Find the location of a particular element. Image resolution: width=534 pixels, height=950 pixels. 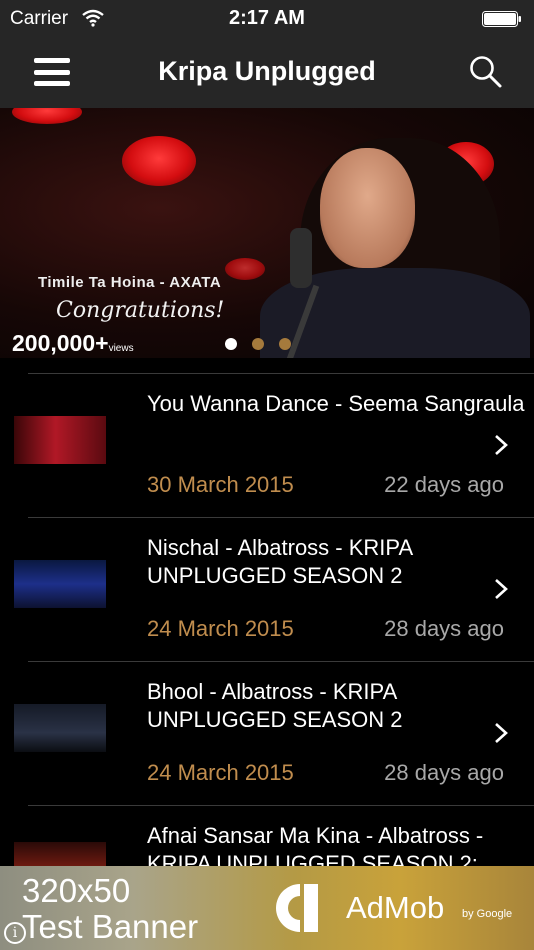

navigation-bar: Kripa Unplugged is located at coordinates (267, 73).